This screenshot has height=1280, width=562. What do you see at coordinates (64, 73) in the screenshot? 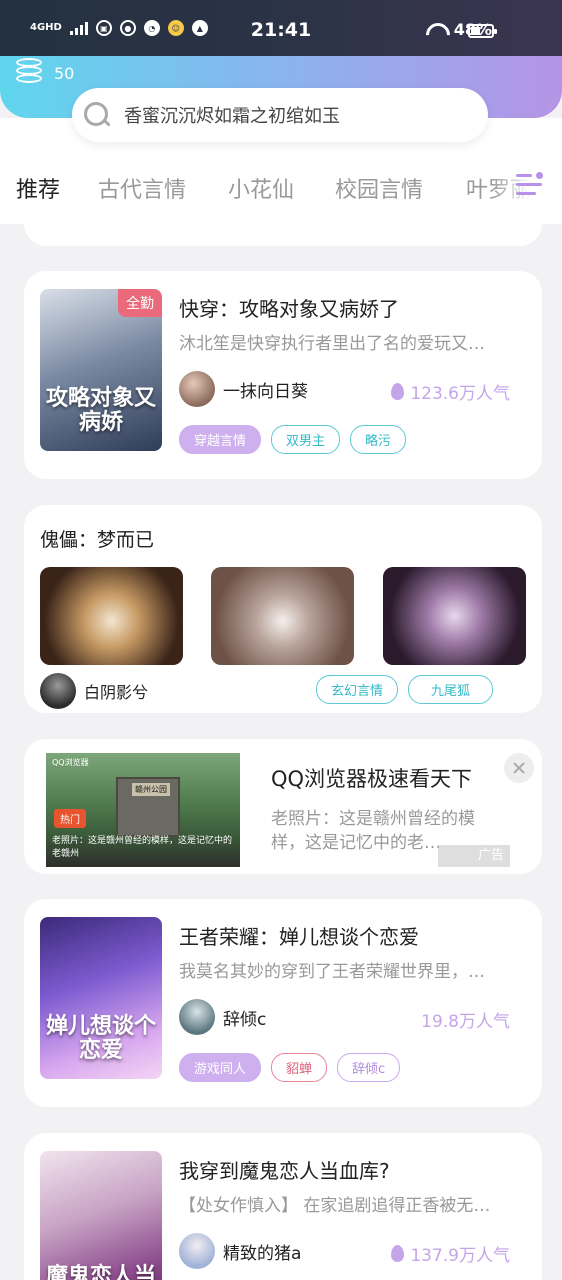
I see `coin-count: 50` at bounding box center [64, 73].